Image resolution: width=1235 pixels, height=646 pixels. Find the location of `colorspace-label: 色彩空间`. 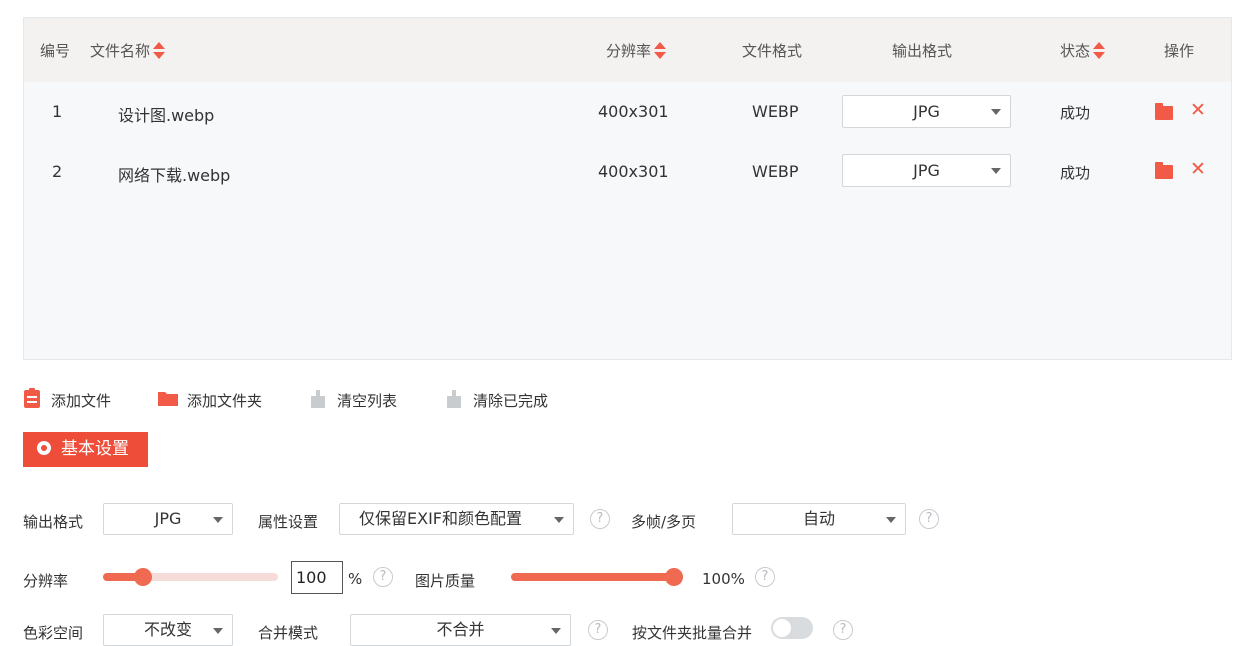

colorspace-label: 色彩空间 is located at coordinates (53, 633).